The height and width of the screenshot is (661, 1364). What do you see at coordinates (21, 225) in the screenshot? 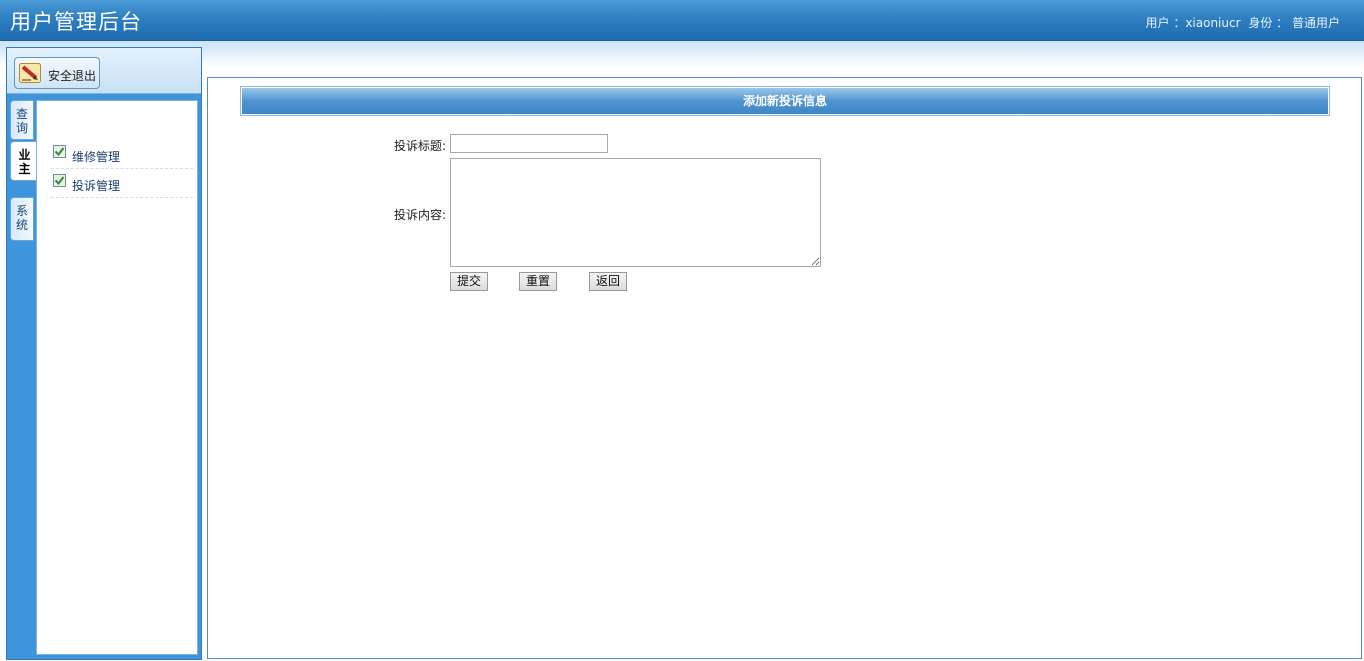
I see `tab-system-label-2: 统` at bounding box center [21, 225].